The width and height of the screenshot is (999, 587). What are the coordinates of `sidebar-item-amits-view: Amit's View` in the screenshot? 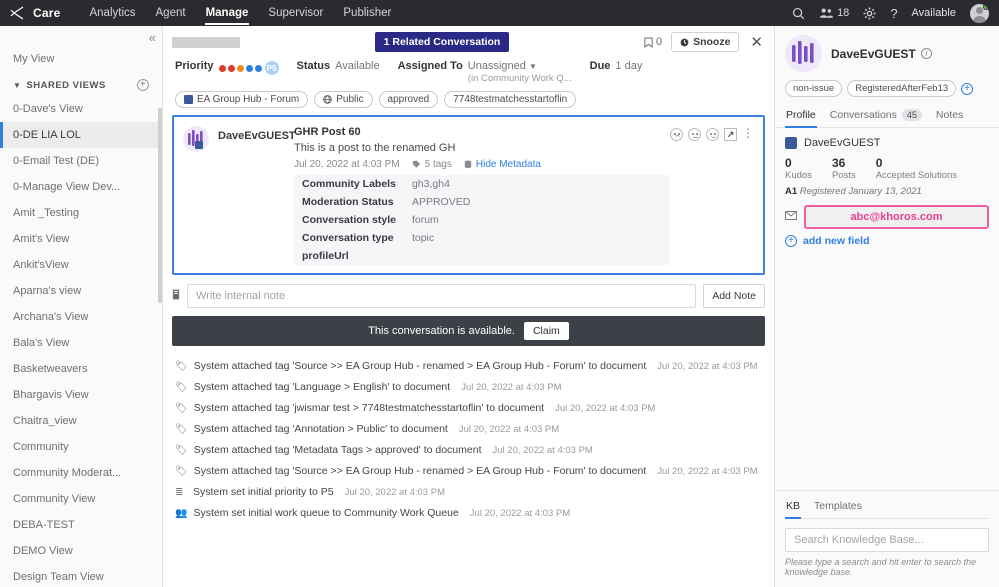 It's located at (81, 239).